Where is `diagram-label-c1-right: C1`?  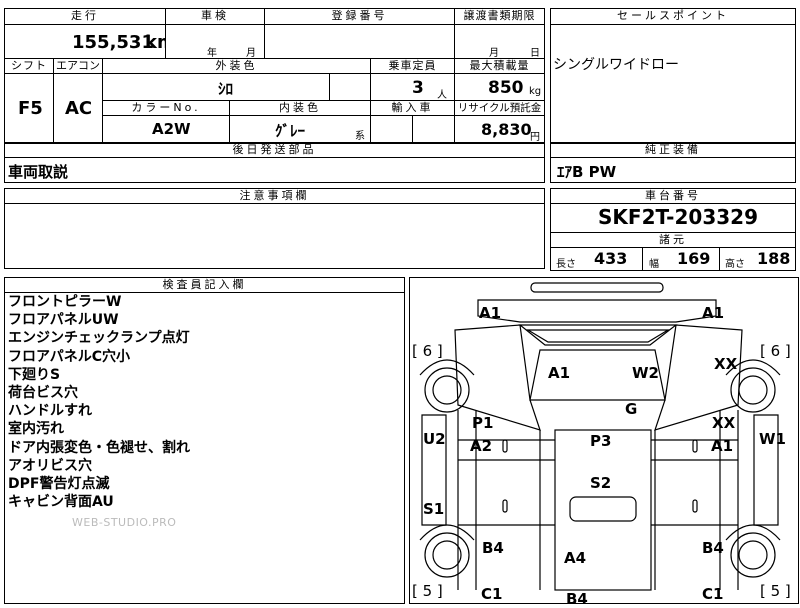
diagram-label-c1-right: C1 is located at coordinates (713, 594).